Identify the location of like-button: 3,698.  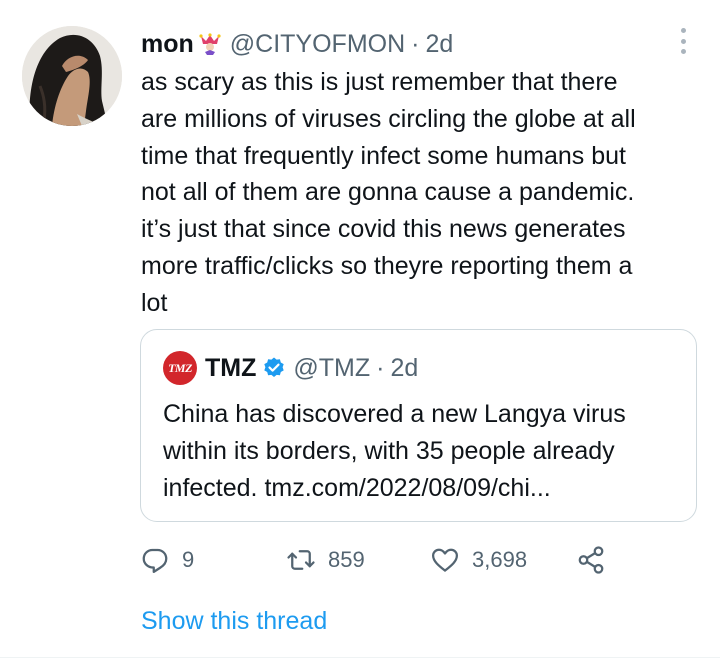
(478, 560).